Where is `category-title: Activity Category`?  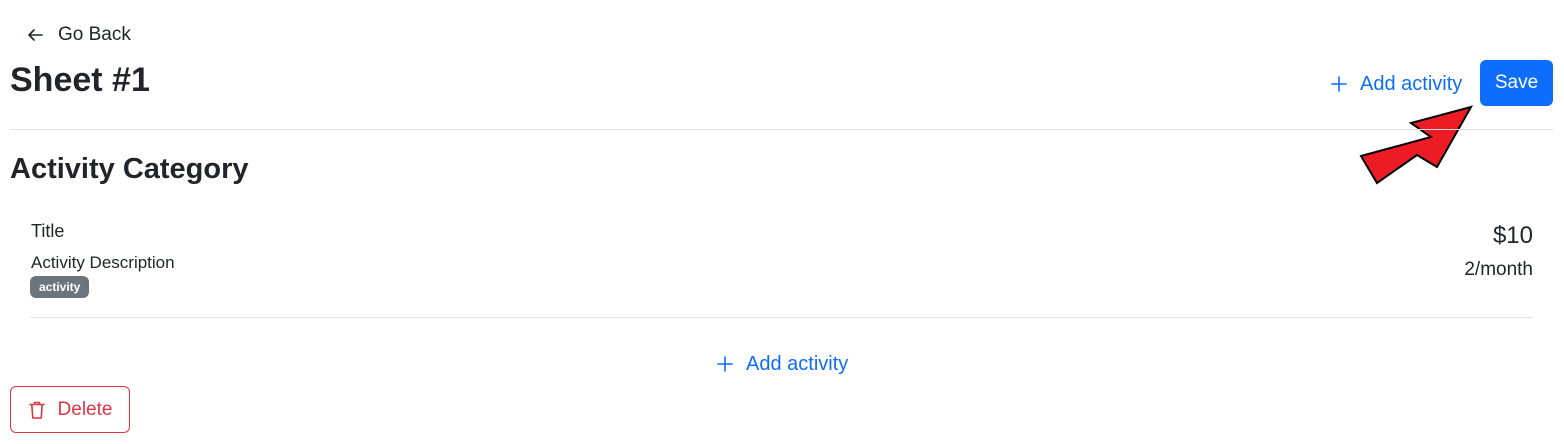 category-title: Activity Category is located at coordinates (129, 169).